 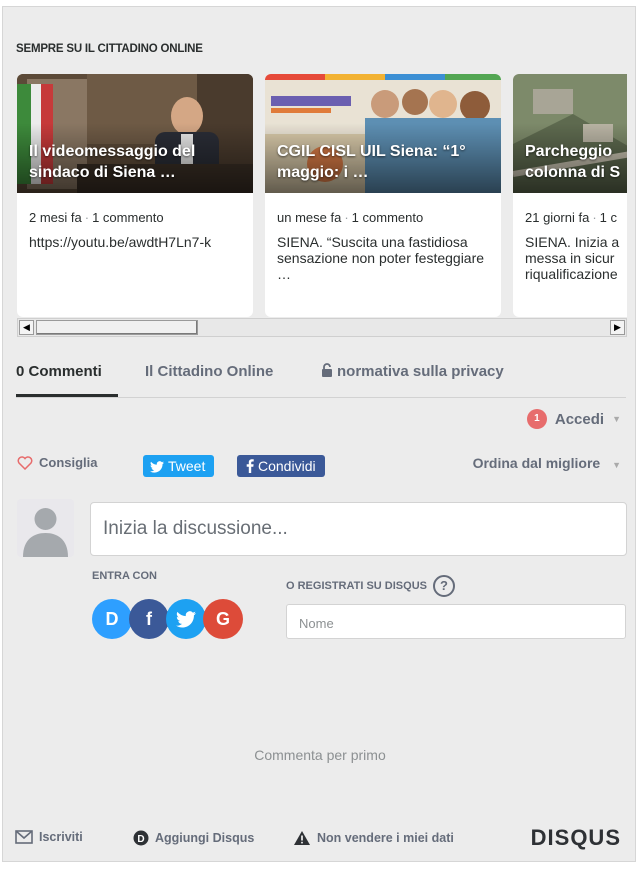 What do you see at coordinates (456, 621) in the screenshot?
I see `name-field: Nome` at bounding box center [456, 621].